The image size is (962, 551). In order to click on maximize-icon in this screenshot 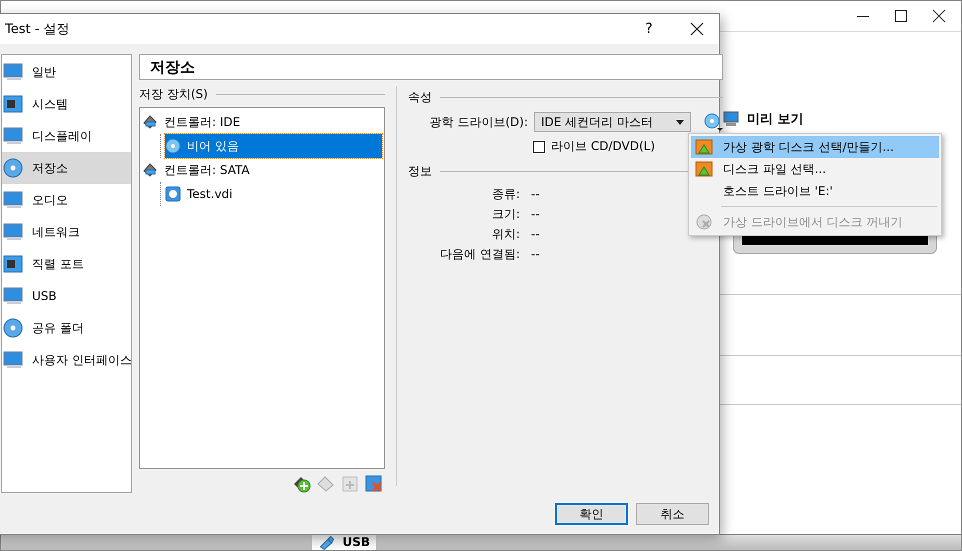, I will do `click(901, 16)`.